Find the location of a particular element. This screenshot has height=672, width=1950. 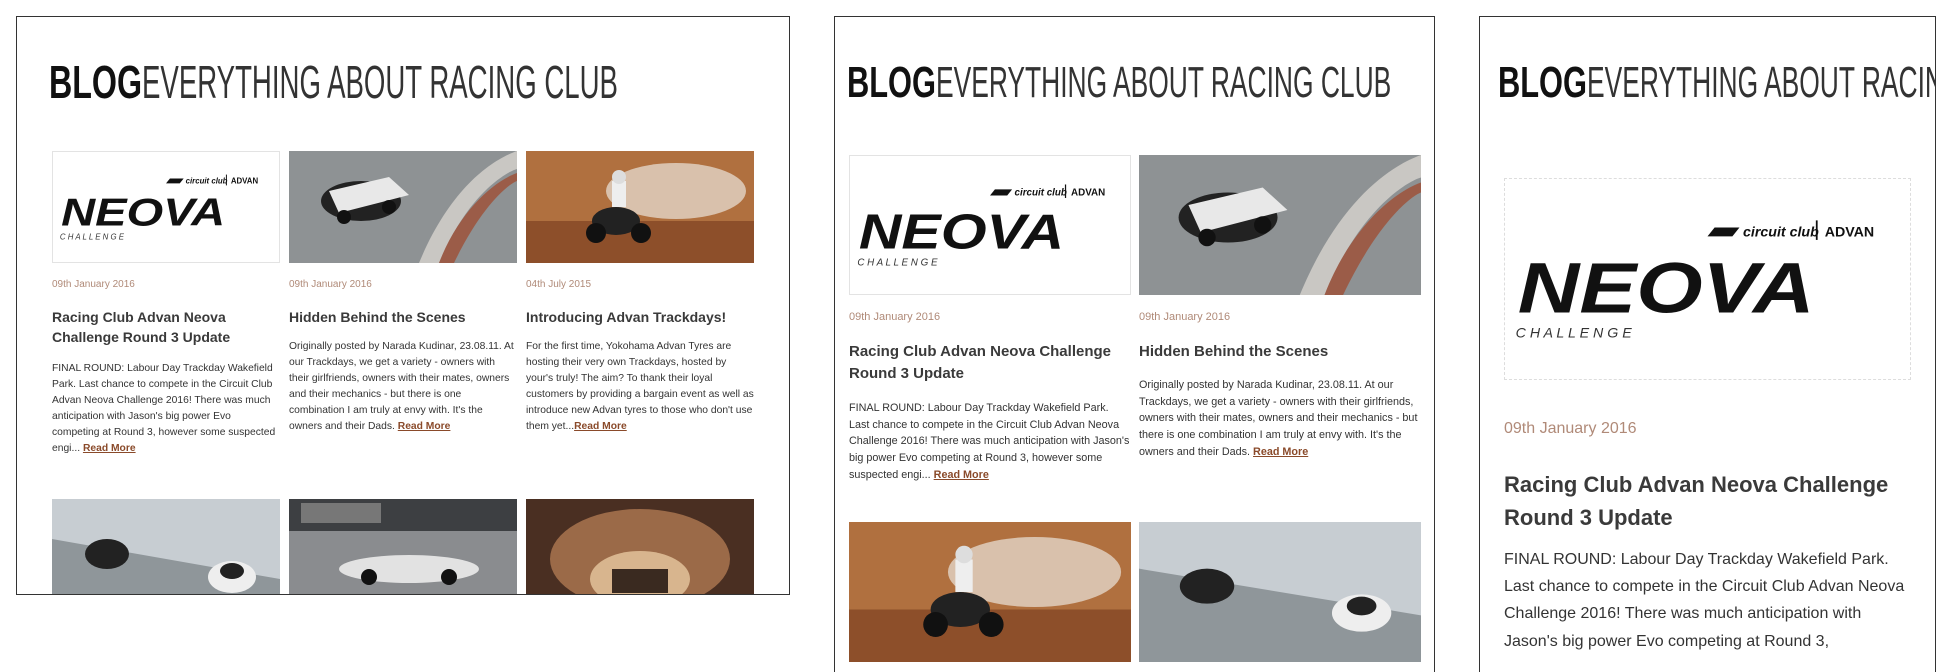

post-date: 04th July 2015 is located at coordinates (559, 284).